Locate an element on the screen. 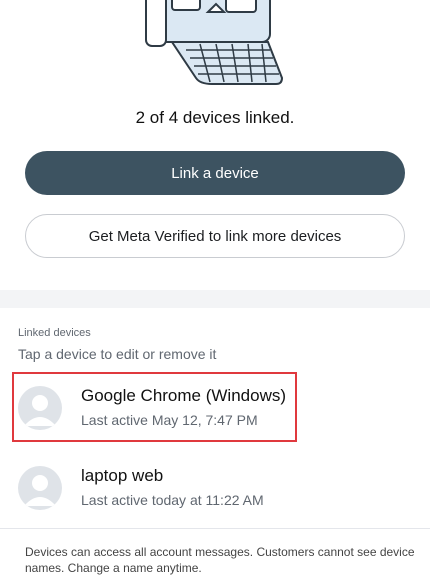  divider-line is located at coordinates (215, 528).